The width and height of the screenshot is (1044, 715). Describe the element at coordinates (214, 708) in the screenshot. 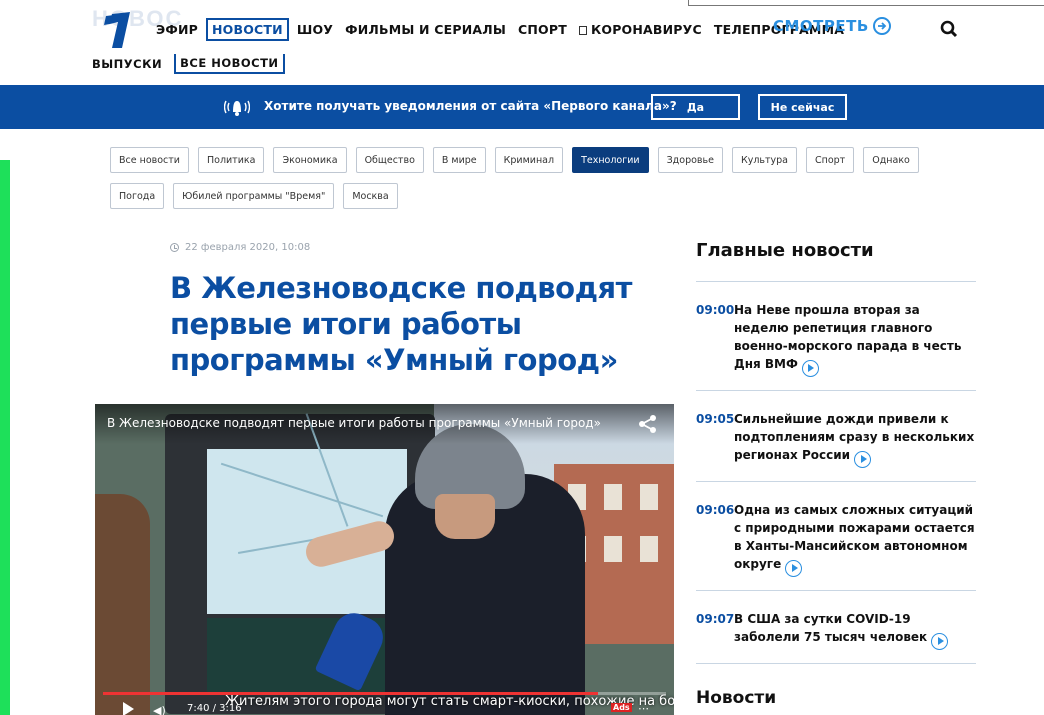

I see `video-time: 7:40 / 3:16` at that location.